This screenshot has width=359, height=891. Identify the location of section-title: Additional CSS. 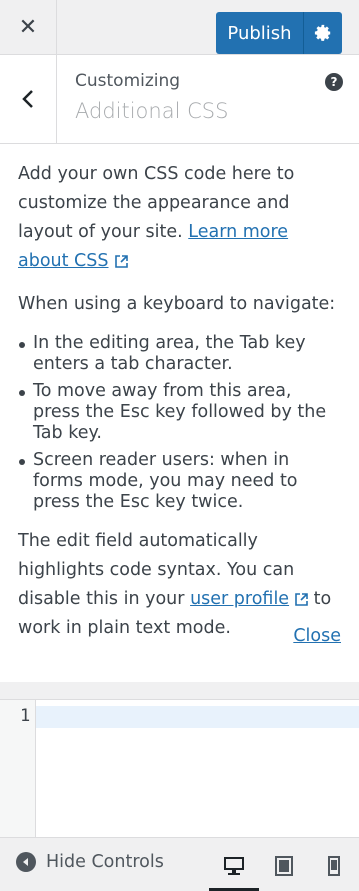
(152, 111).